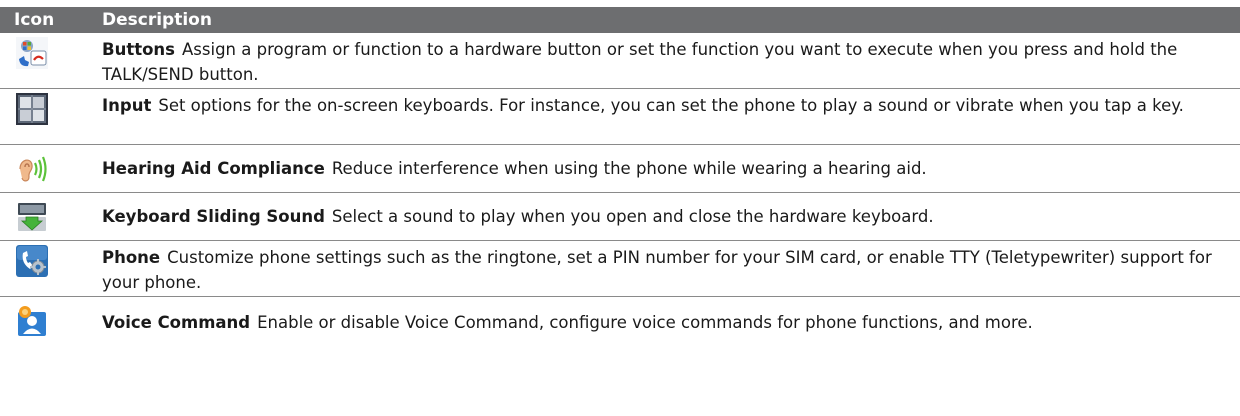  I want to click on hearing-aid-icon, so click(32, 169).